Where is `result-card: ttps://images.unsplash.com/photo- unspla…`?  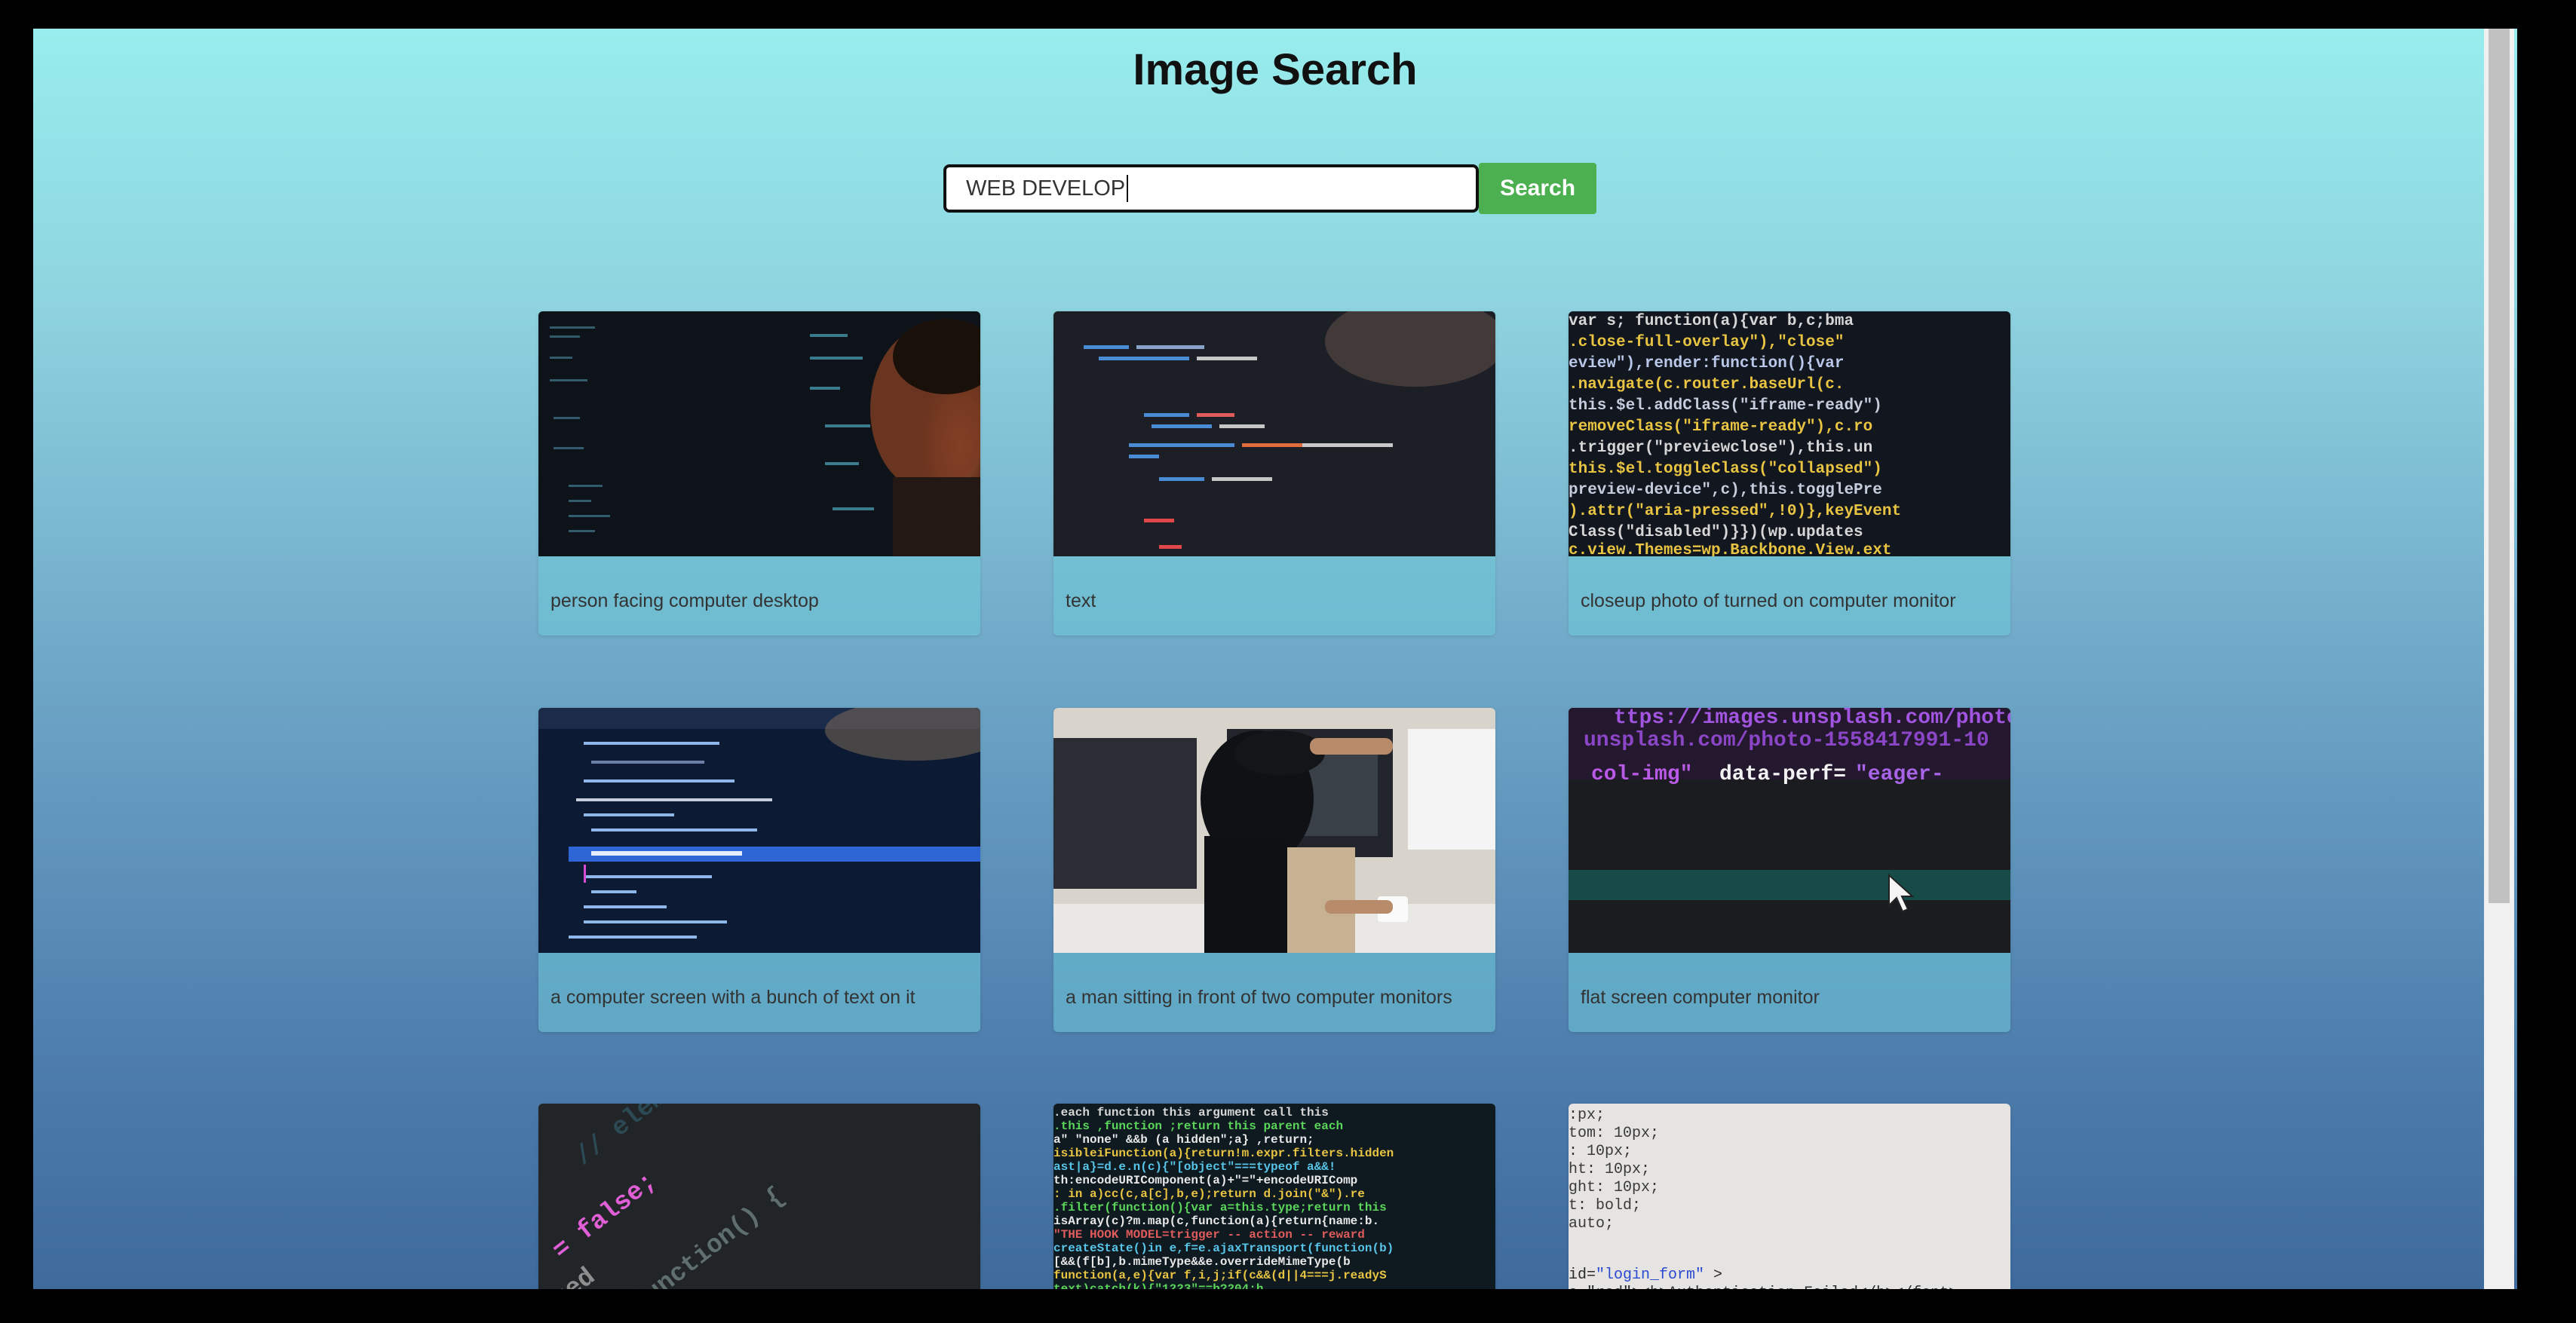
result-card: ttps://images.unsplash.com/photo- unspla… is located at coordinates (1789, 870).